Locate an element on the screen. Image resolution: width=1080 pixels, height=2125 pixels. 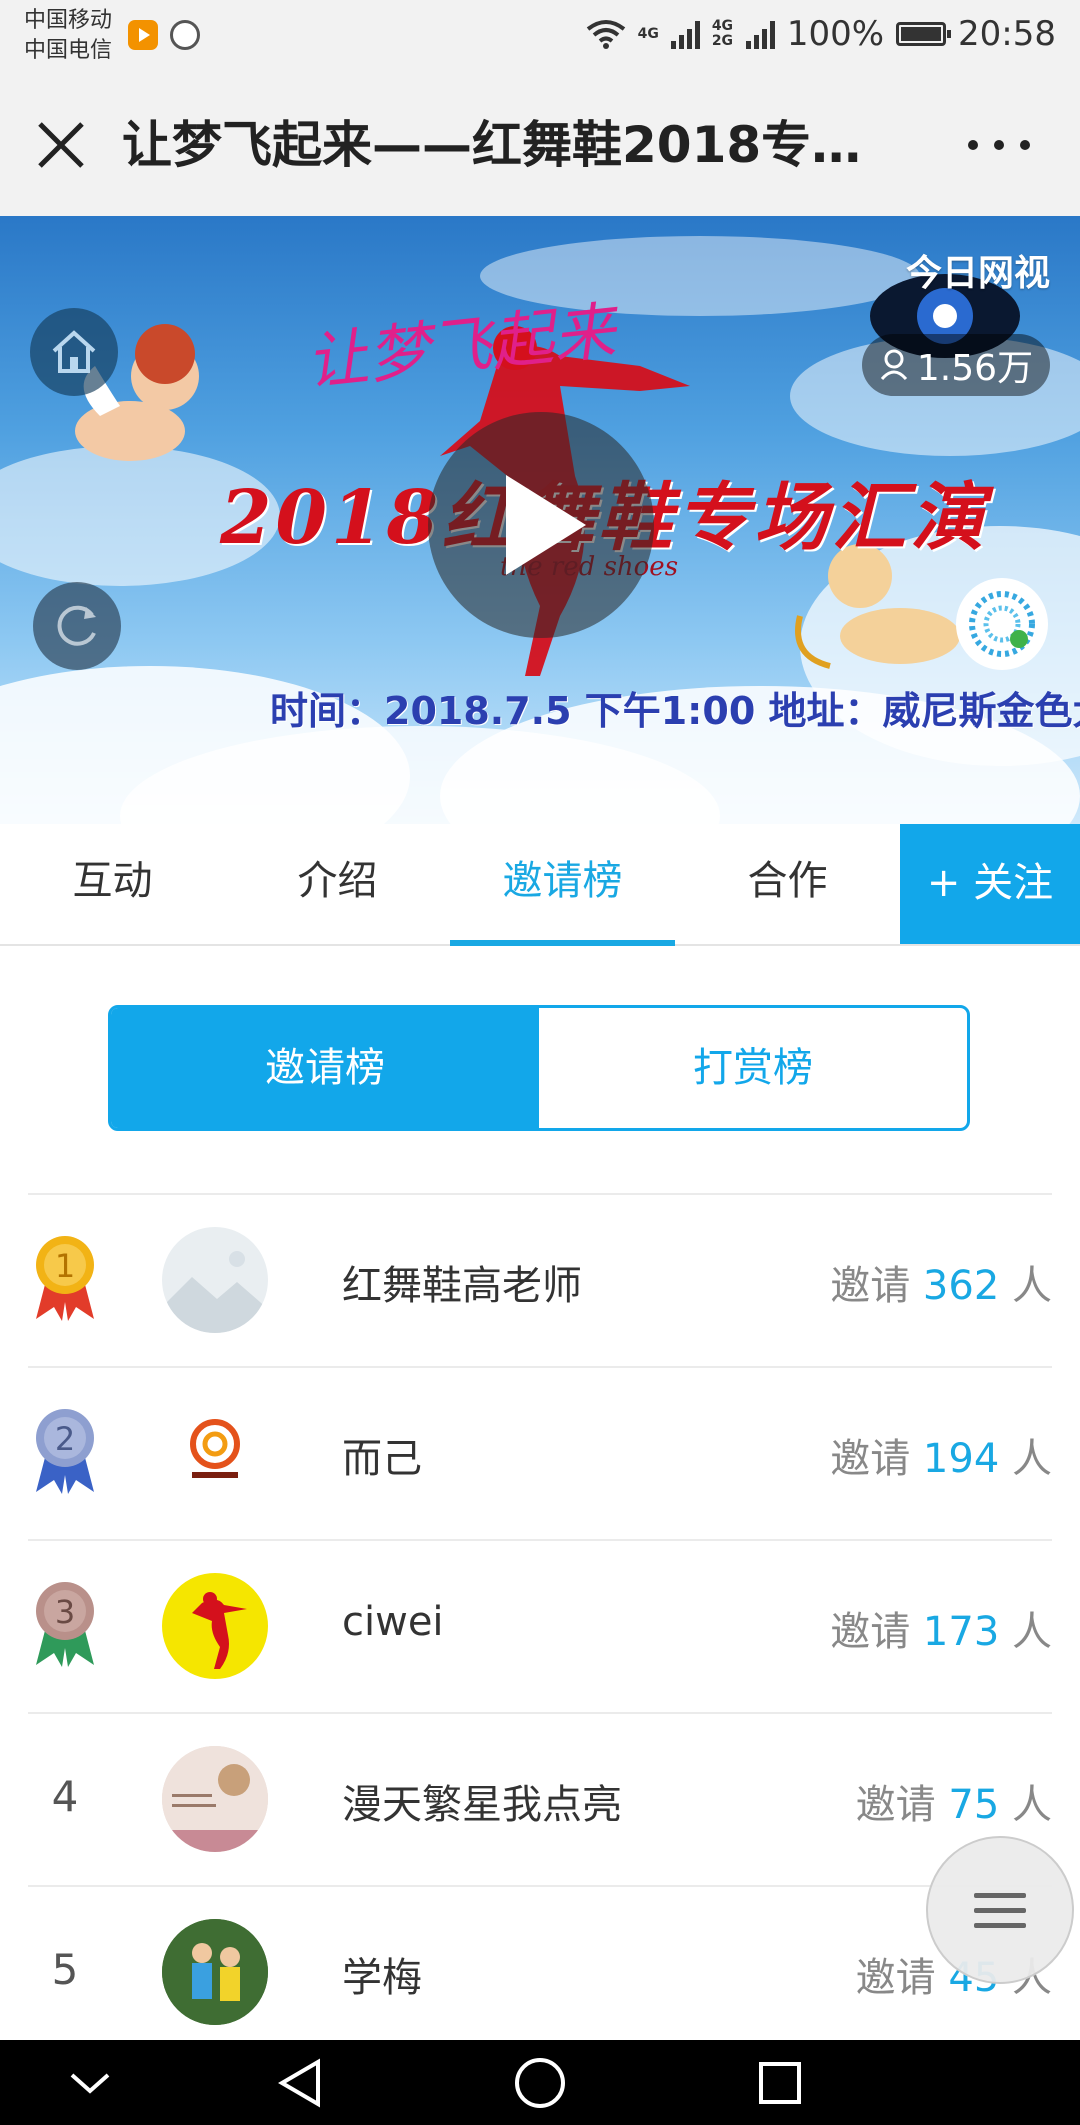
floating-menu-button is located at coordinates (1000, 1910).